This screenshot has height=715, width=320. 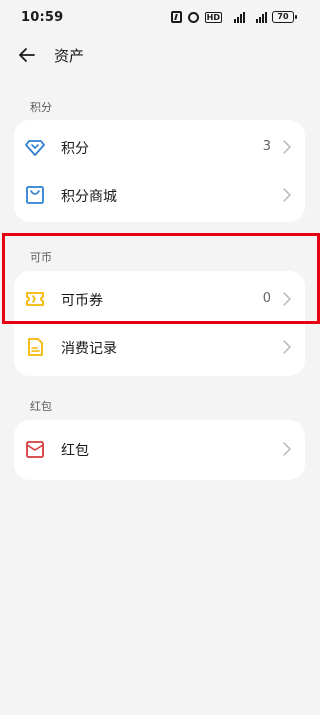 What do you see at coordinates (35, 195) in the screenshot?
I see `shopping-bag-icon` at bounding box center [35, 195].